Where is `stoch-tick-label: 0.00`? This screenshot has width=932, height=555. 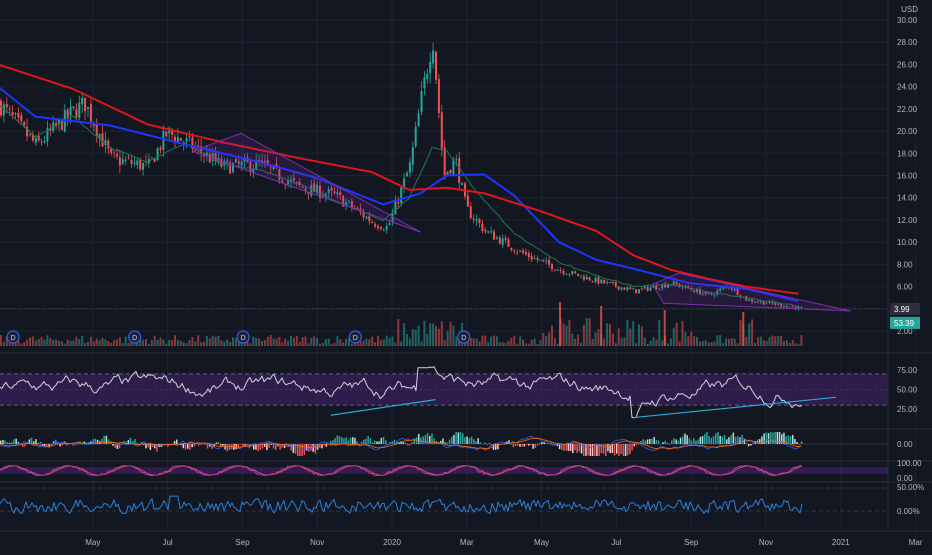
stoch-tick-label: 0.00 is located at coordinates (905, 478).